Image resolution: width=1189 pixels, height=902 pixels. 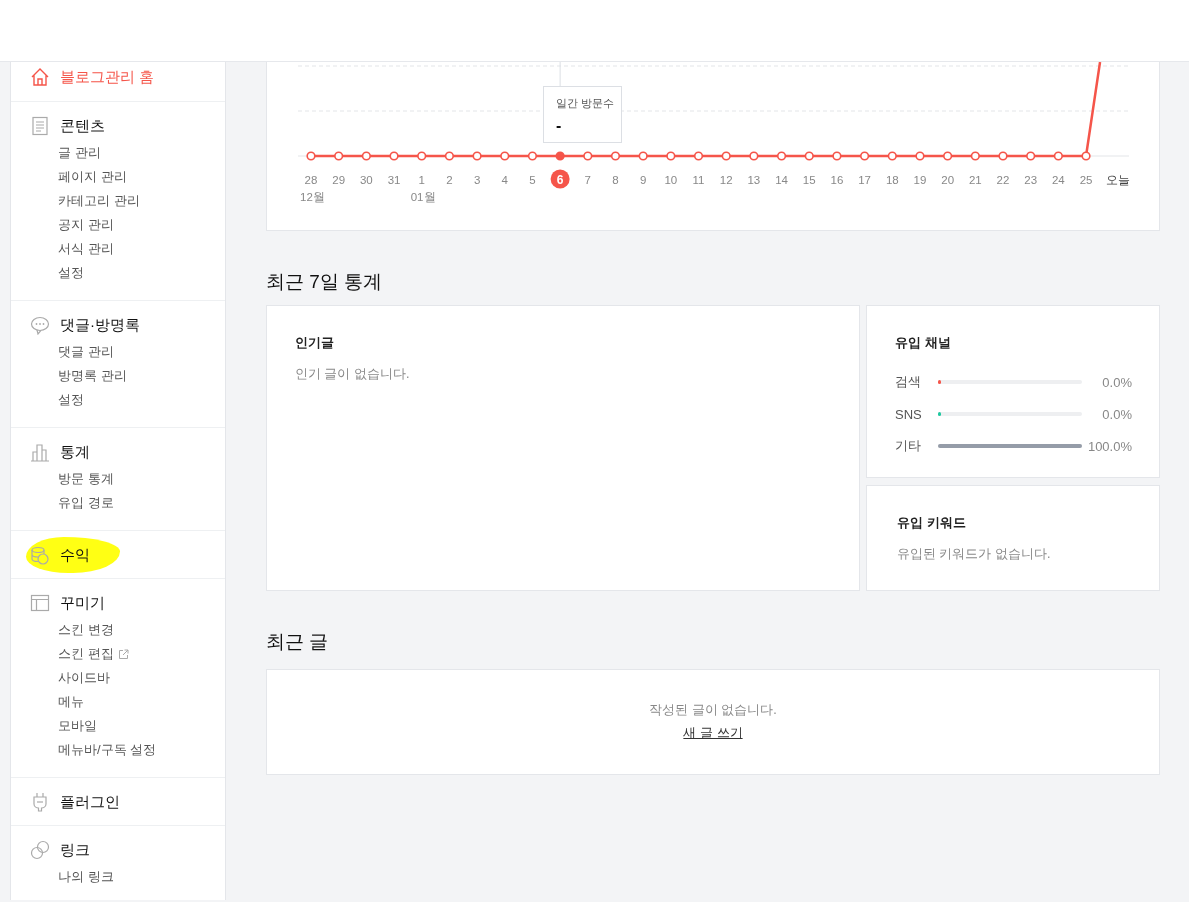 I want to click on coins-icon, so click(x=40, y=555).